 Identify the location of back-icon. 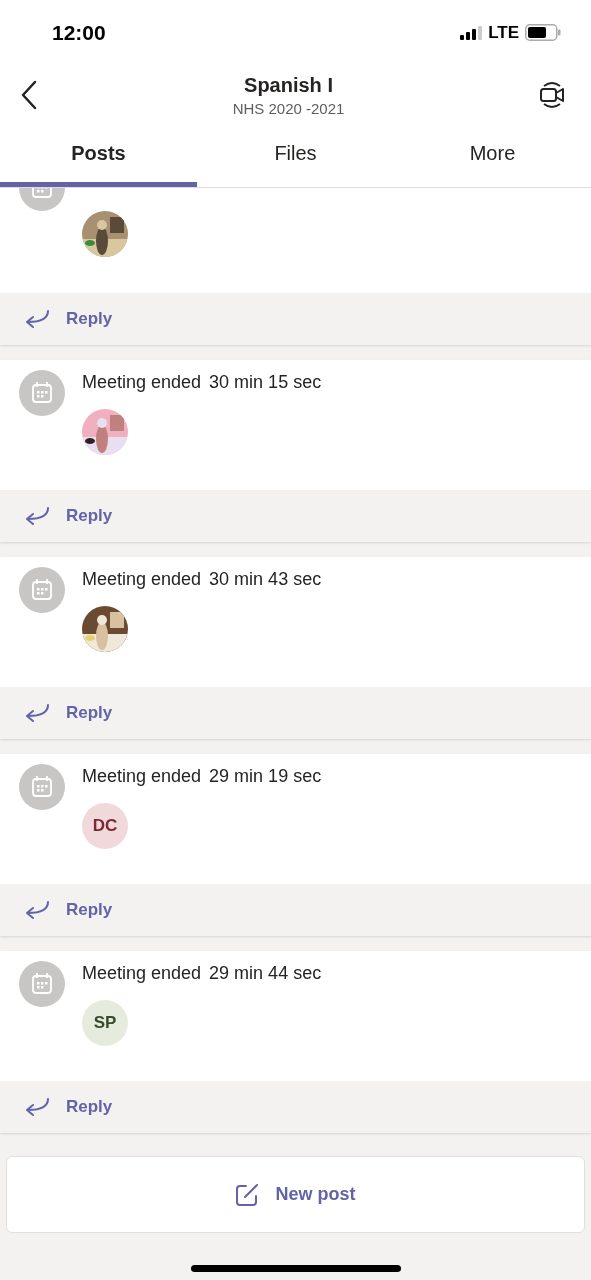
(29, 95).